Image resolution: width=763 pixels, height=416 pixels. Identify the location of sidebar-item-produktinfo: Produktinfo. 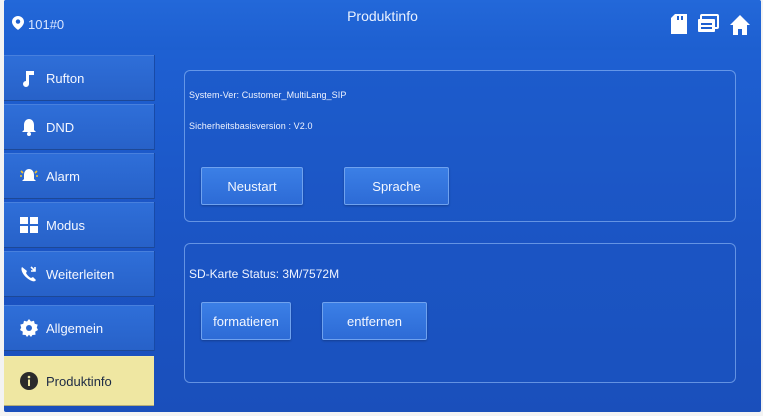
(79, 381).